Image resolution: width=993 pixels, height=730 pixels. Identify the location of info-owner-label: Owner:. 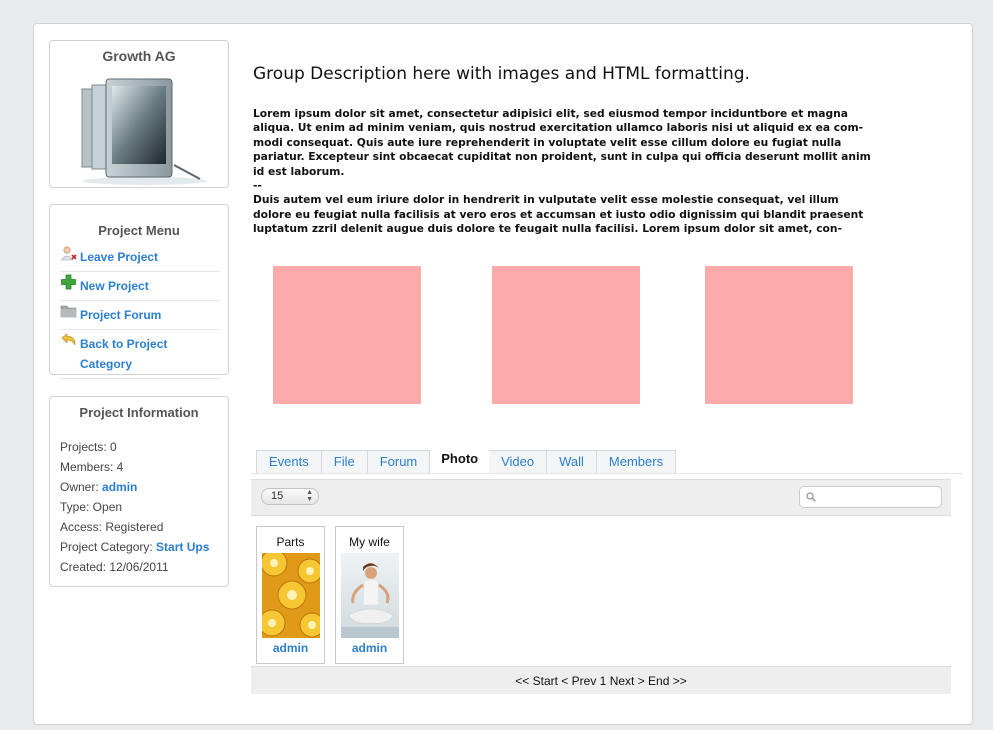
(81, 487).